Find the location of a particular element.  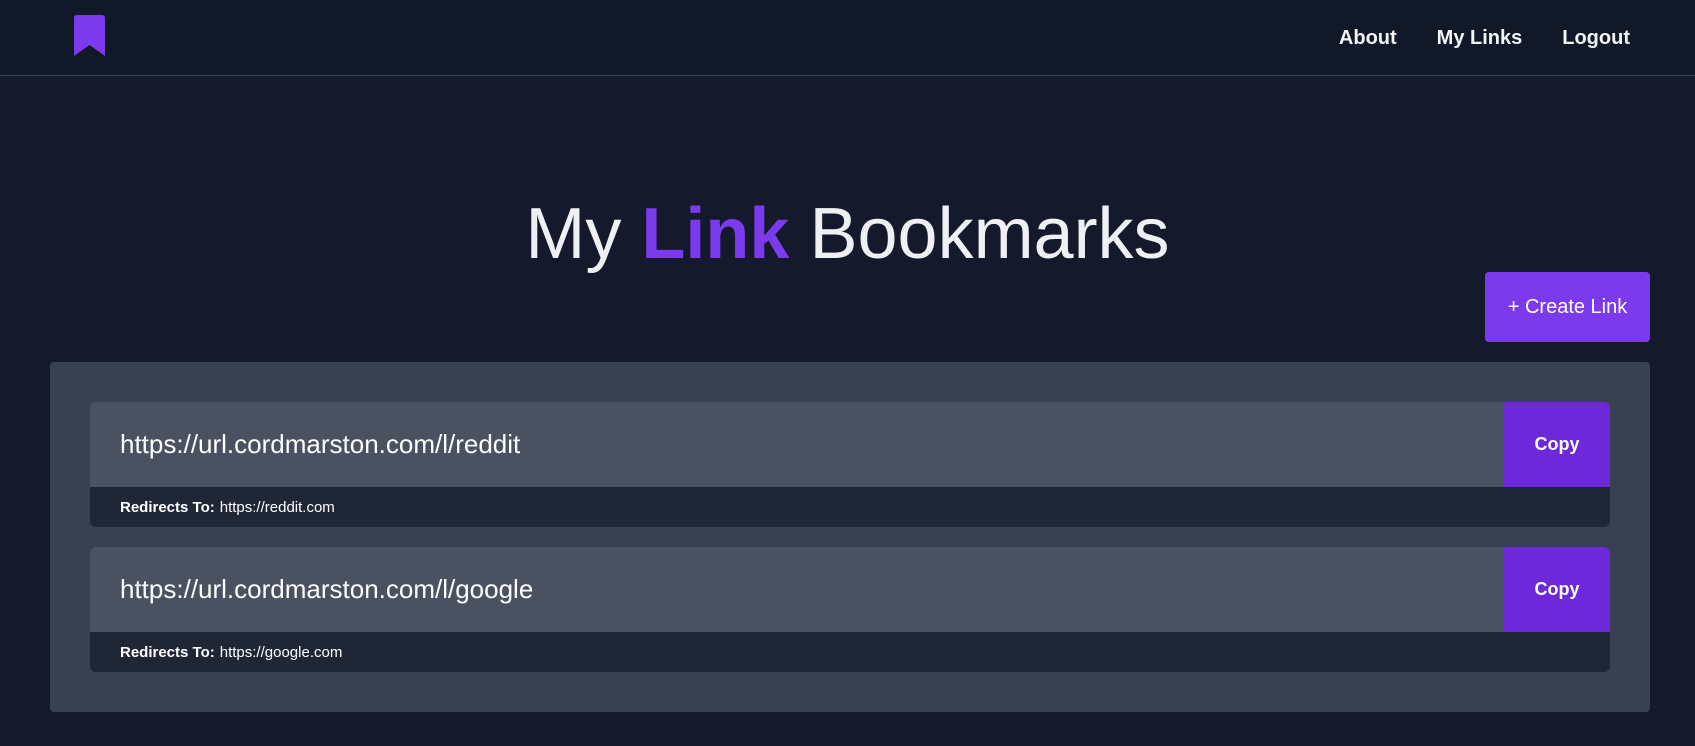

redirect-info: Redirects To: https://reddit.com is located at coordinates (227, 507).